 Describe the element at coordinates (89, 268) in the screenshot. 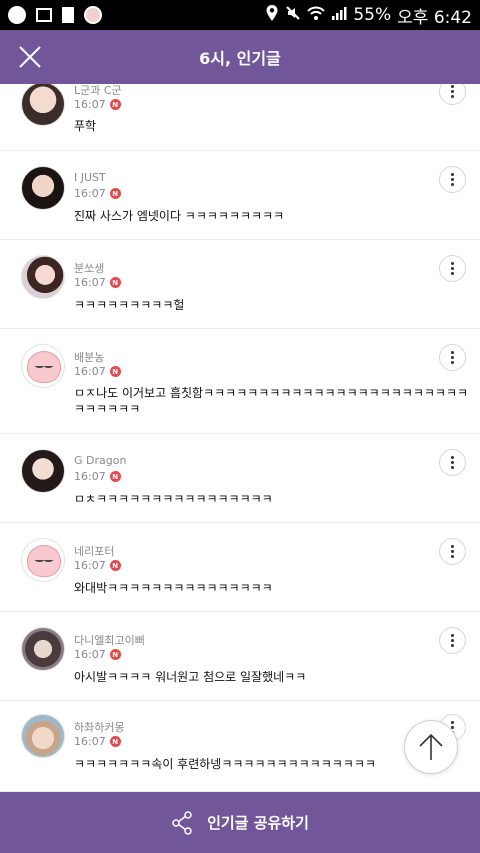

I see `comment-nickname: 분쏘생` at that location.